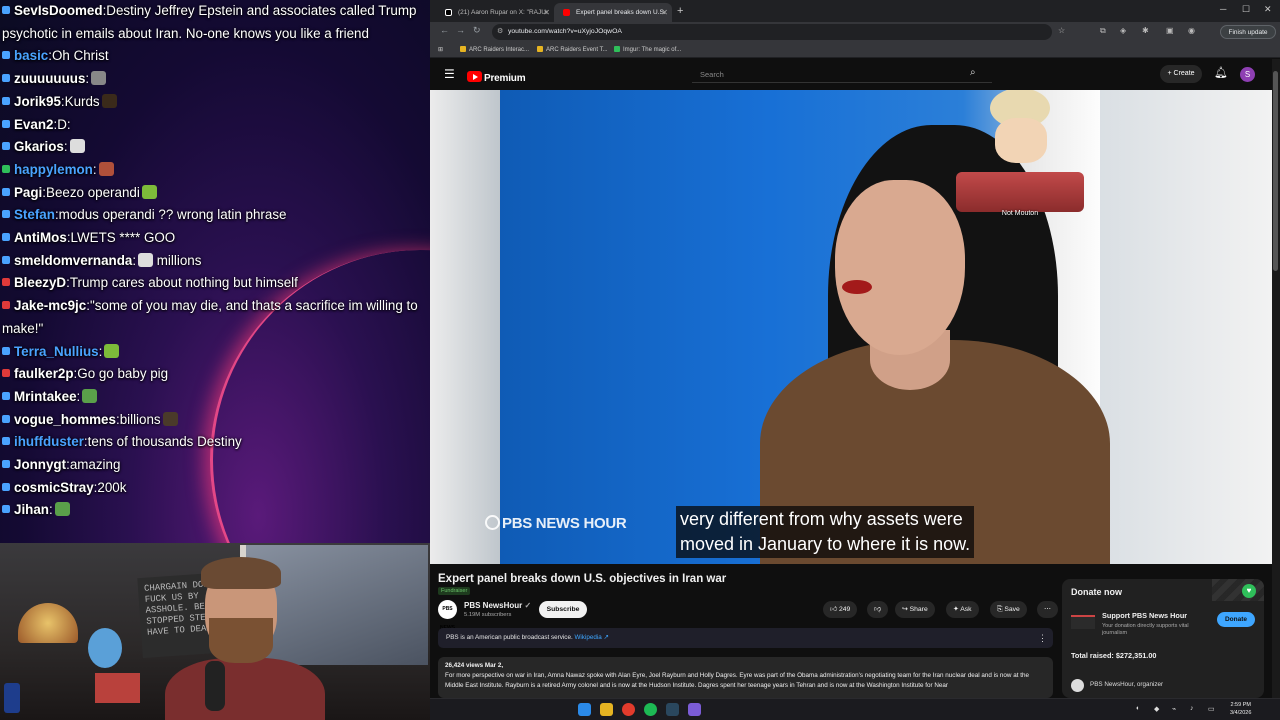 The image size is (1280, 720). I want to click on more-vert-icon: ⋮, so click(1042, 638).